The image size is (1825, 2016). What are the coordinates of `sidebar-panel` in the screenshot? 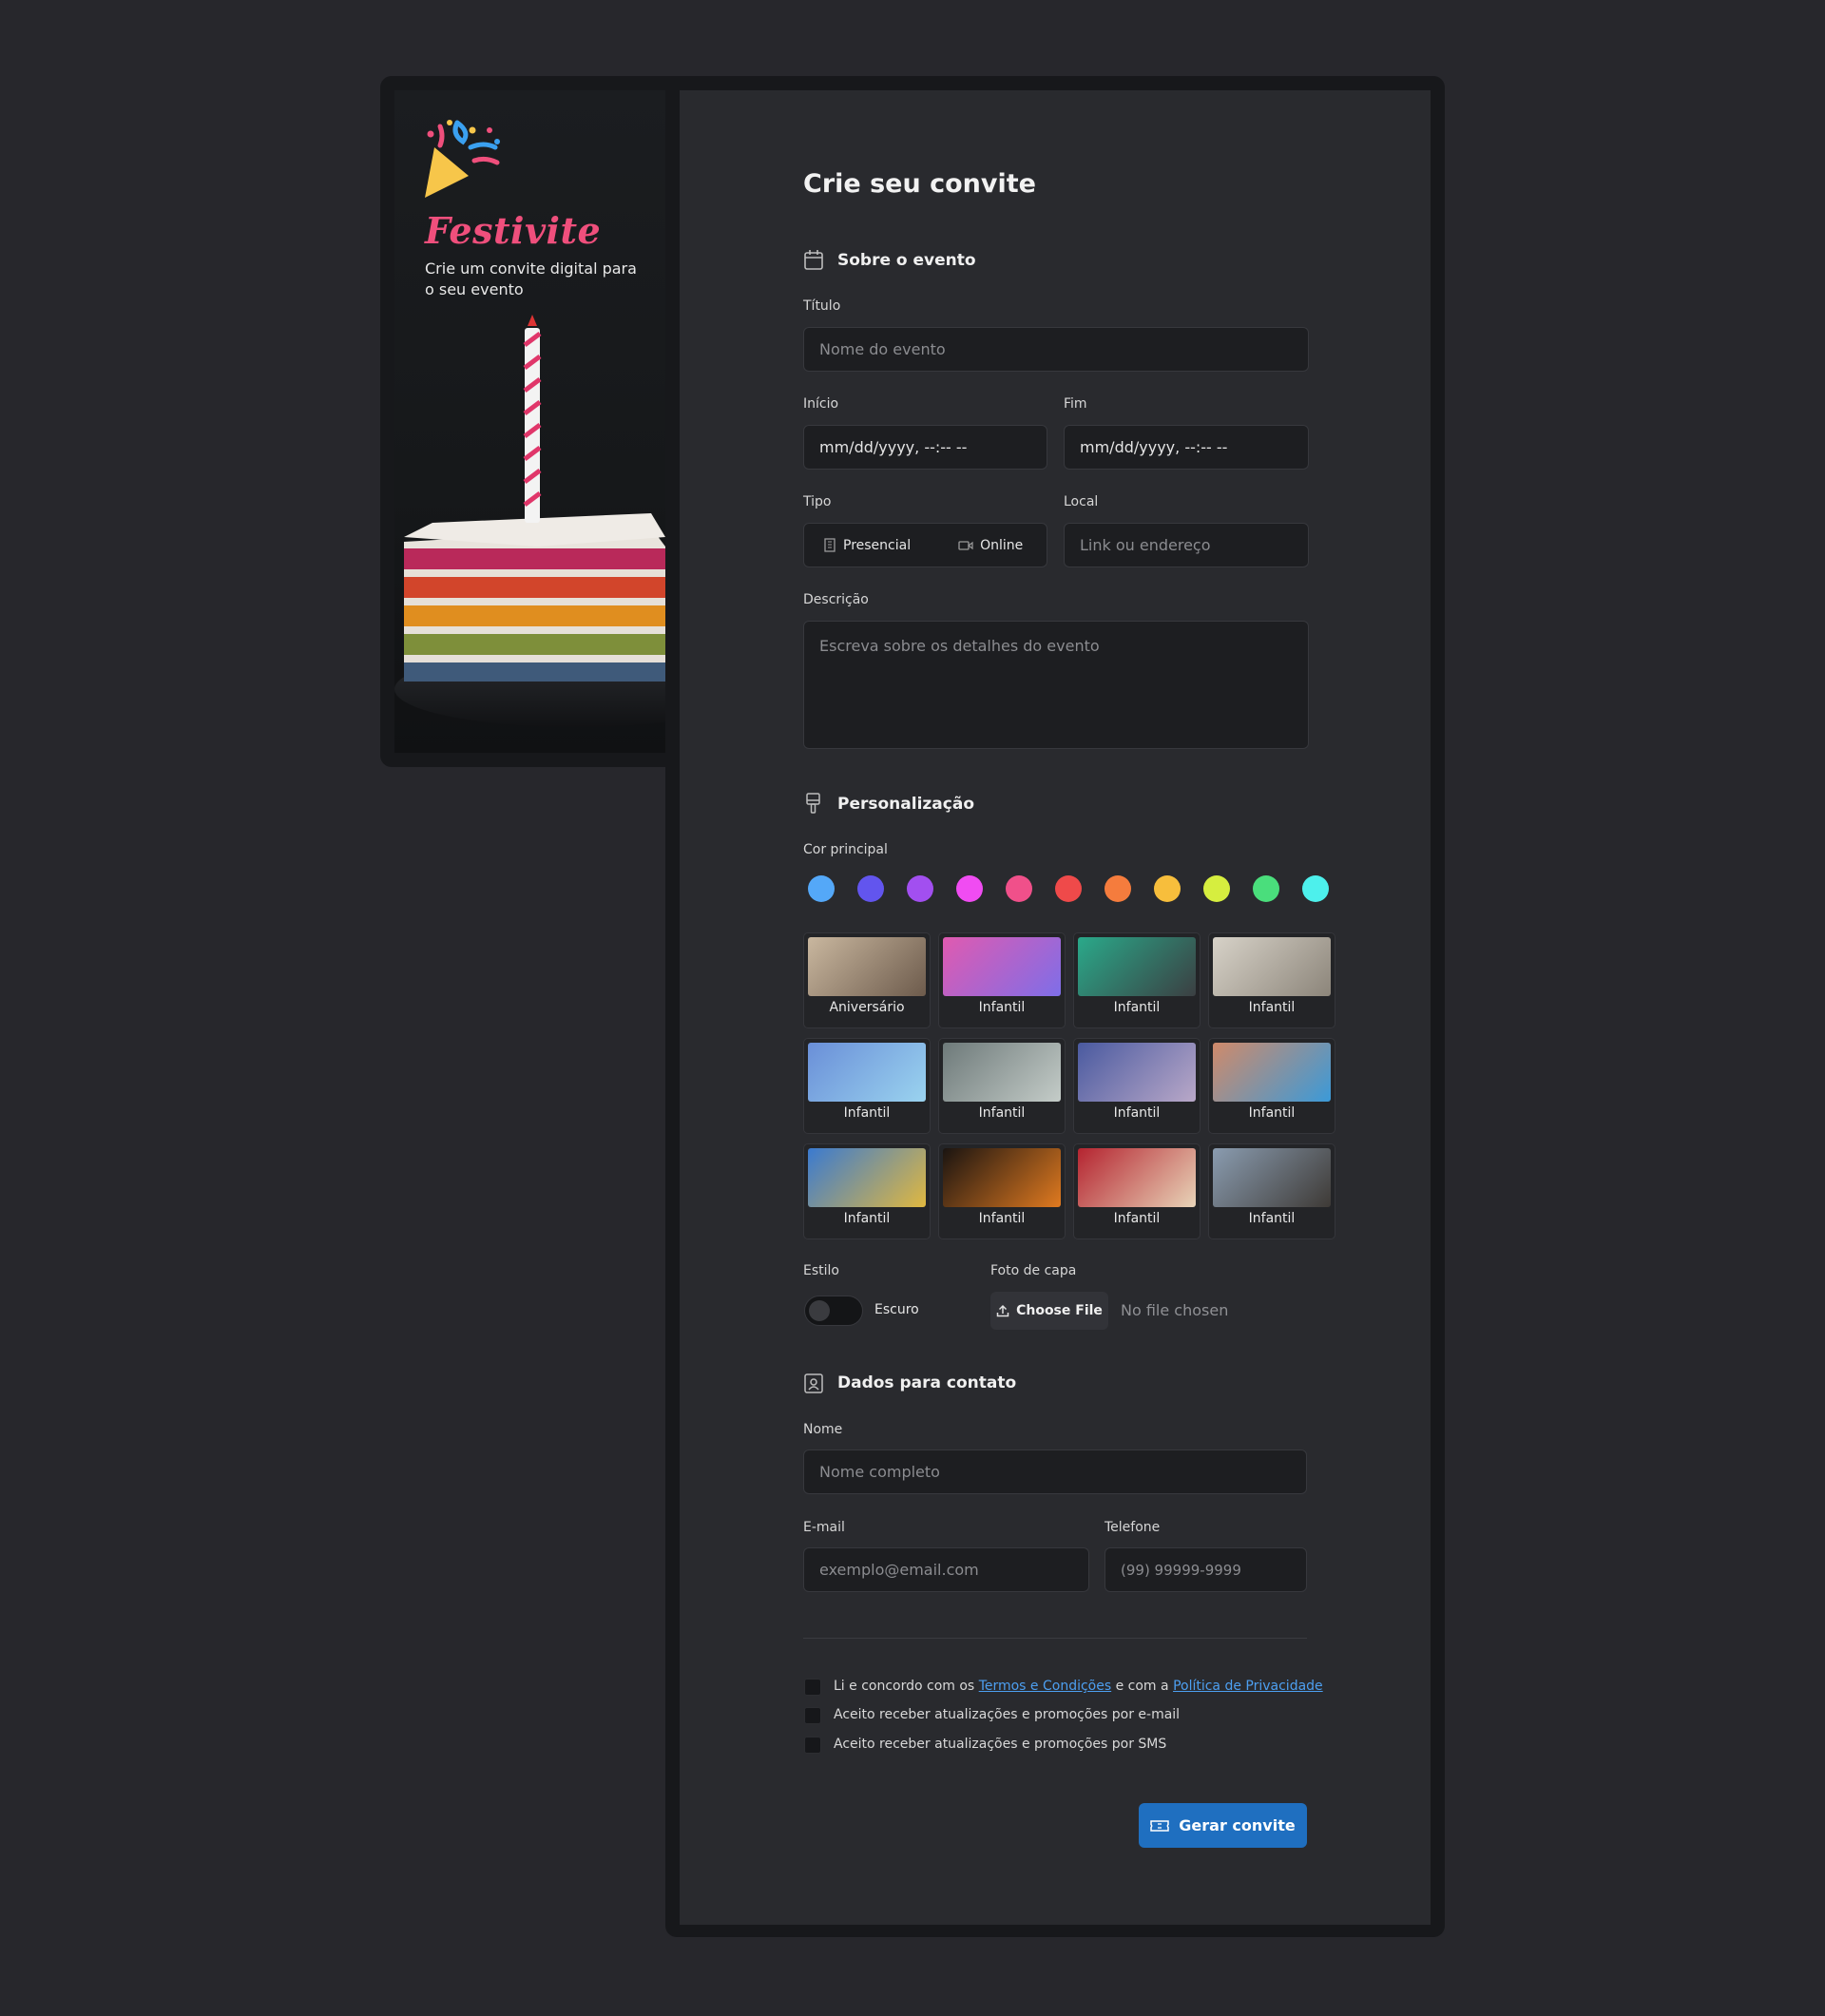 It's located at (529, 421).